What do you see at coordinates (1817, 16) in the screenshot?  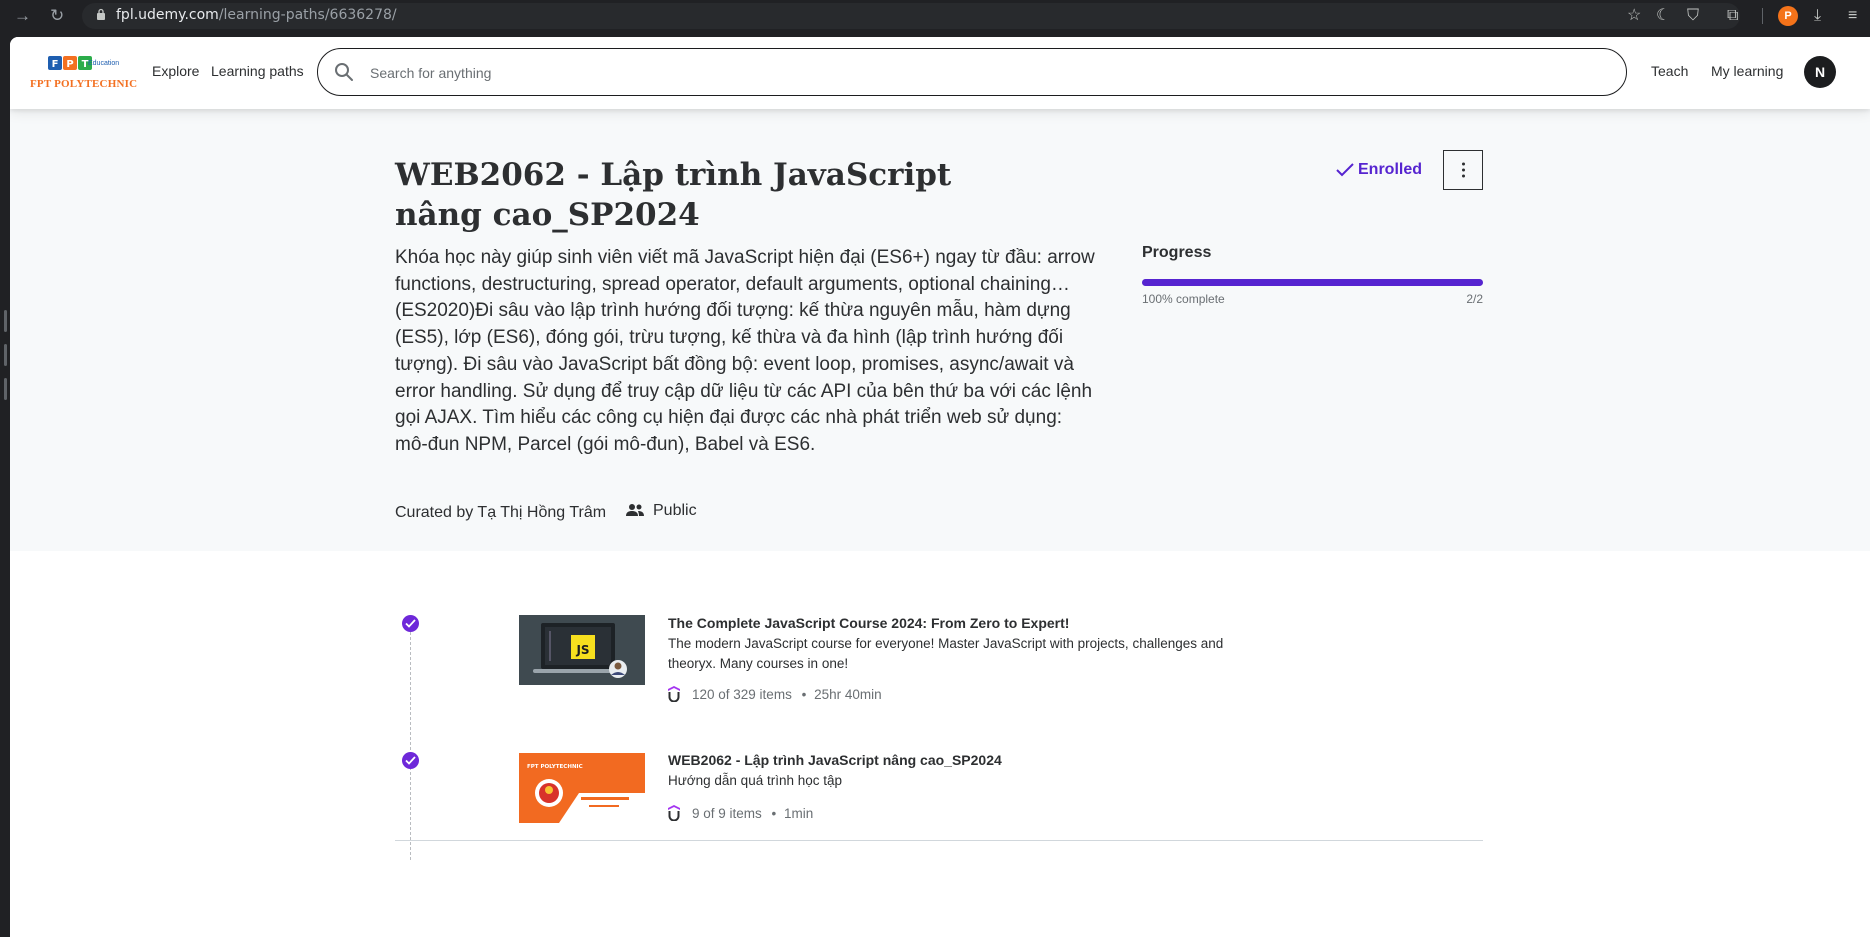 I see `download-icon: ⤓` at bounding box center [1817, 16].